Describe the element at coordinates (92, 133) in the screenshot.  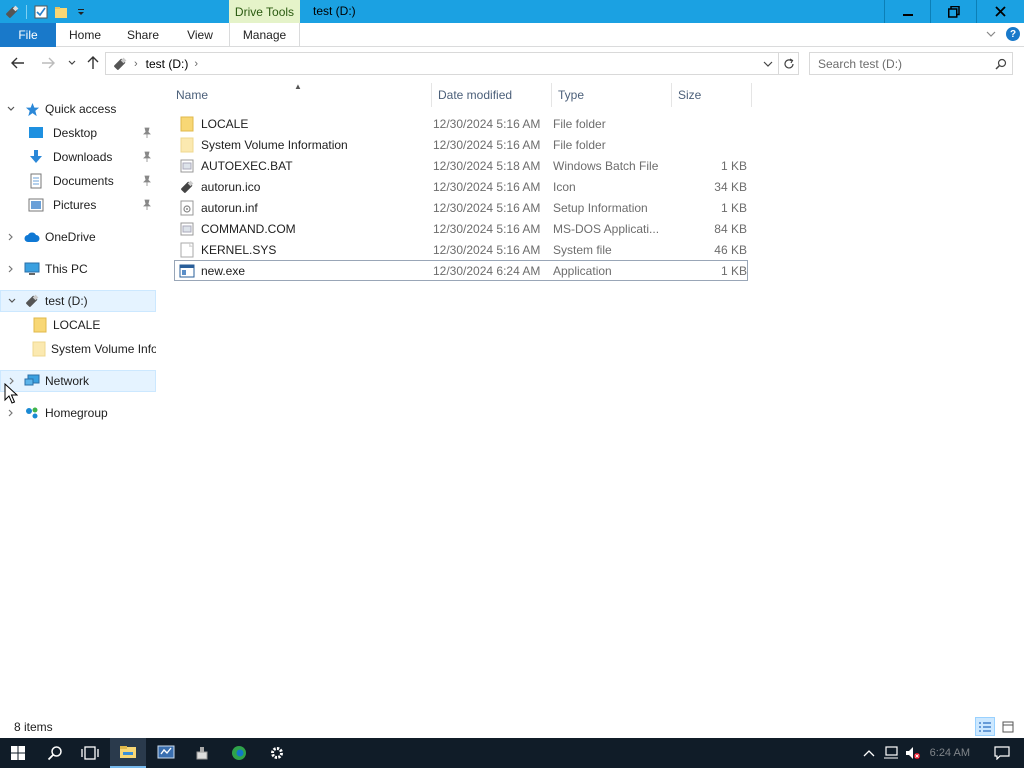
I see `nav-desktop: Desktop` at that location.